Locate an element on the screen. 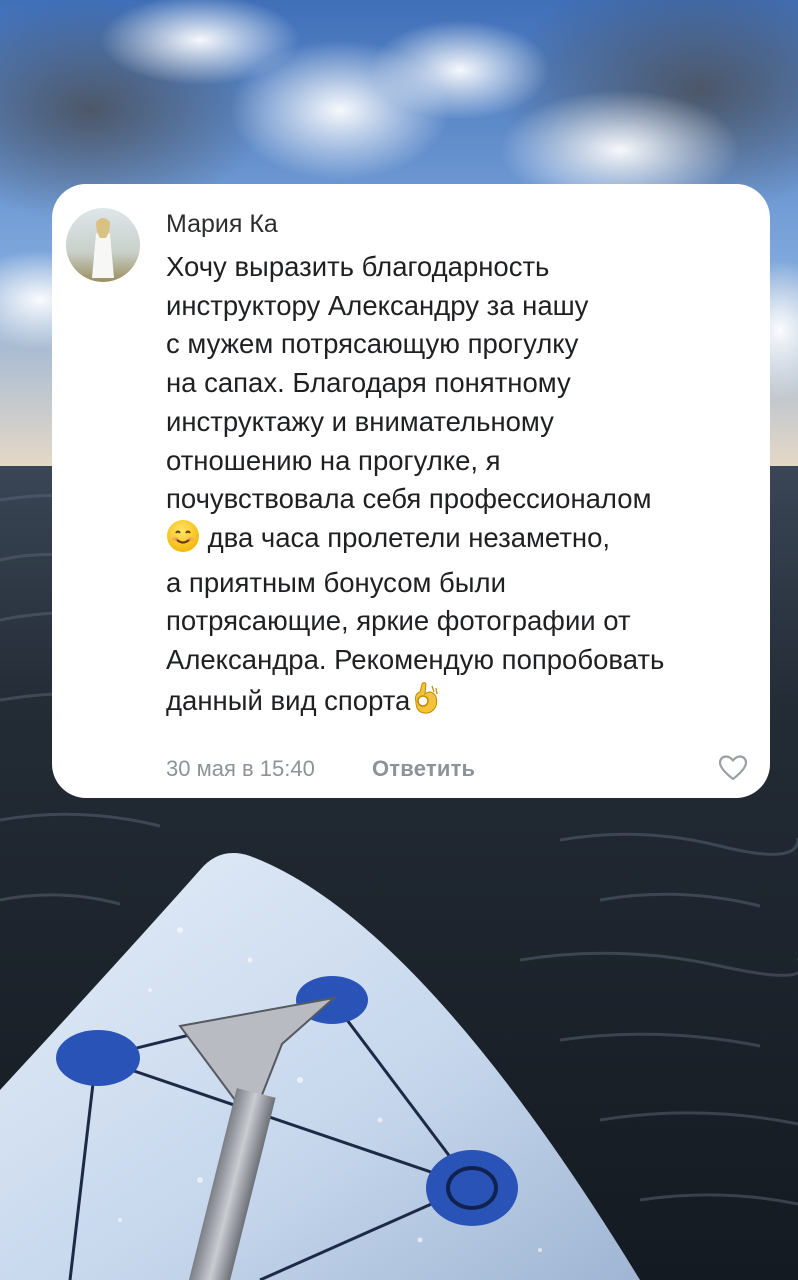 The width and height of the screenshot is (798, 1280). comment-line: данный вид спорта is located at coordinates (288, 700).